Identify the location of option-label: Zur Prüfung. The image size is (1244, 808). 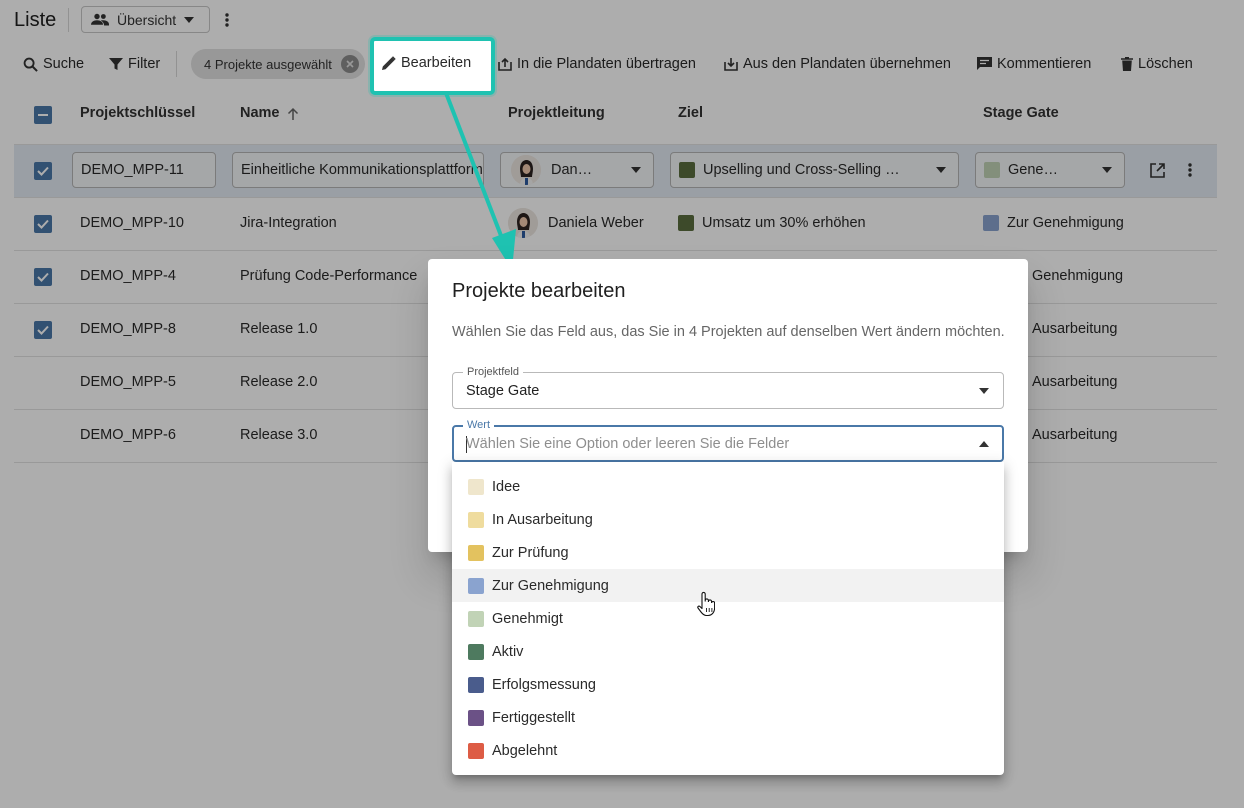
(530, 552).